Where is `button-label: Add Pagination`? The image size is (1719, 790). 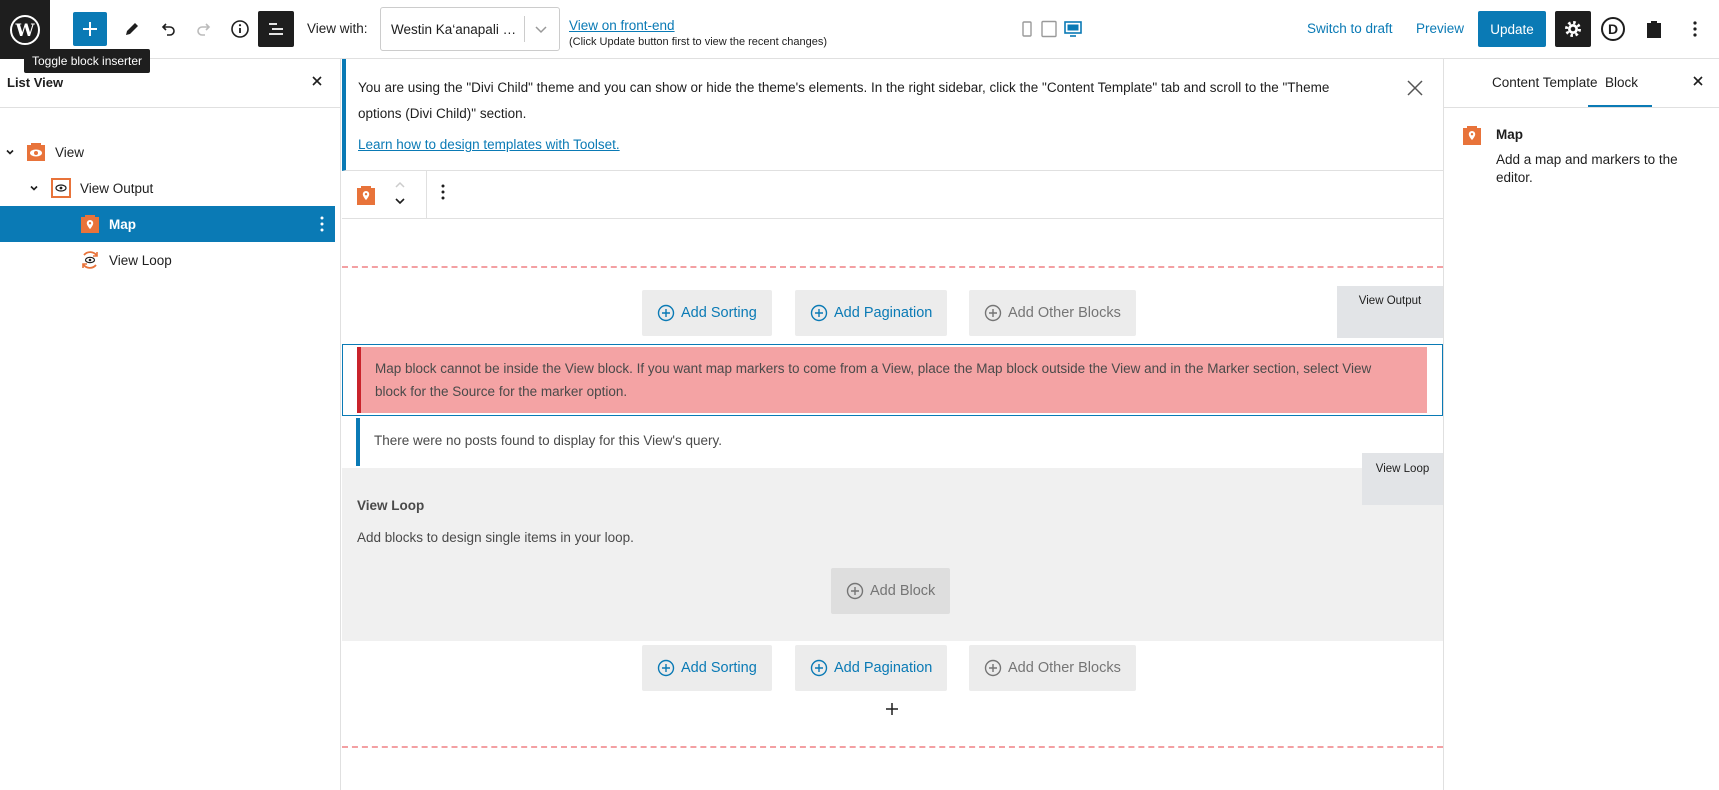
button-label: Add Pagination is located at coordinates (883, 668).